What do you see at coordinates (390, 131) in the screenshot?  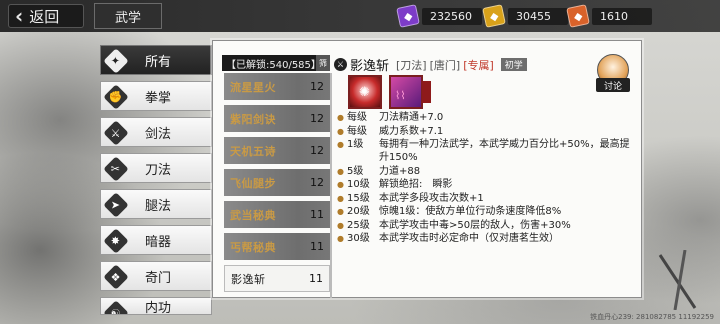 I see `effect-row: ● 每级 威力系数+7.1` at bounding box center [390, 131].